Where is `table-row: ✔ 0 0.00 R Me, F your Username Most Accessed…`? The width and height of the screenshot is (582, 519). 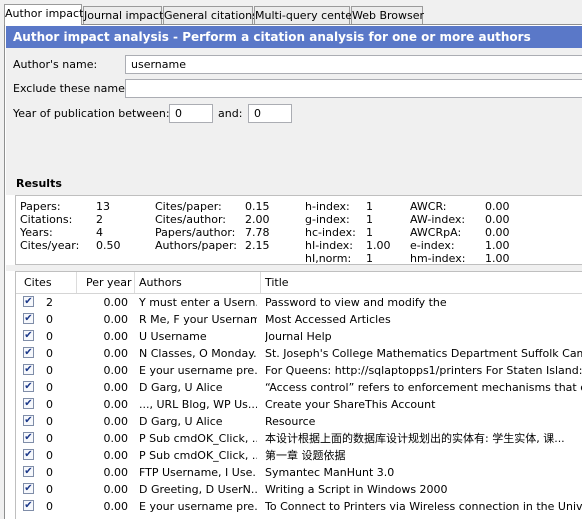
table-row: ✔ 0 0.00 R Me, F your Username Most Accessed… is located at coordinates (299, 319).